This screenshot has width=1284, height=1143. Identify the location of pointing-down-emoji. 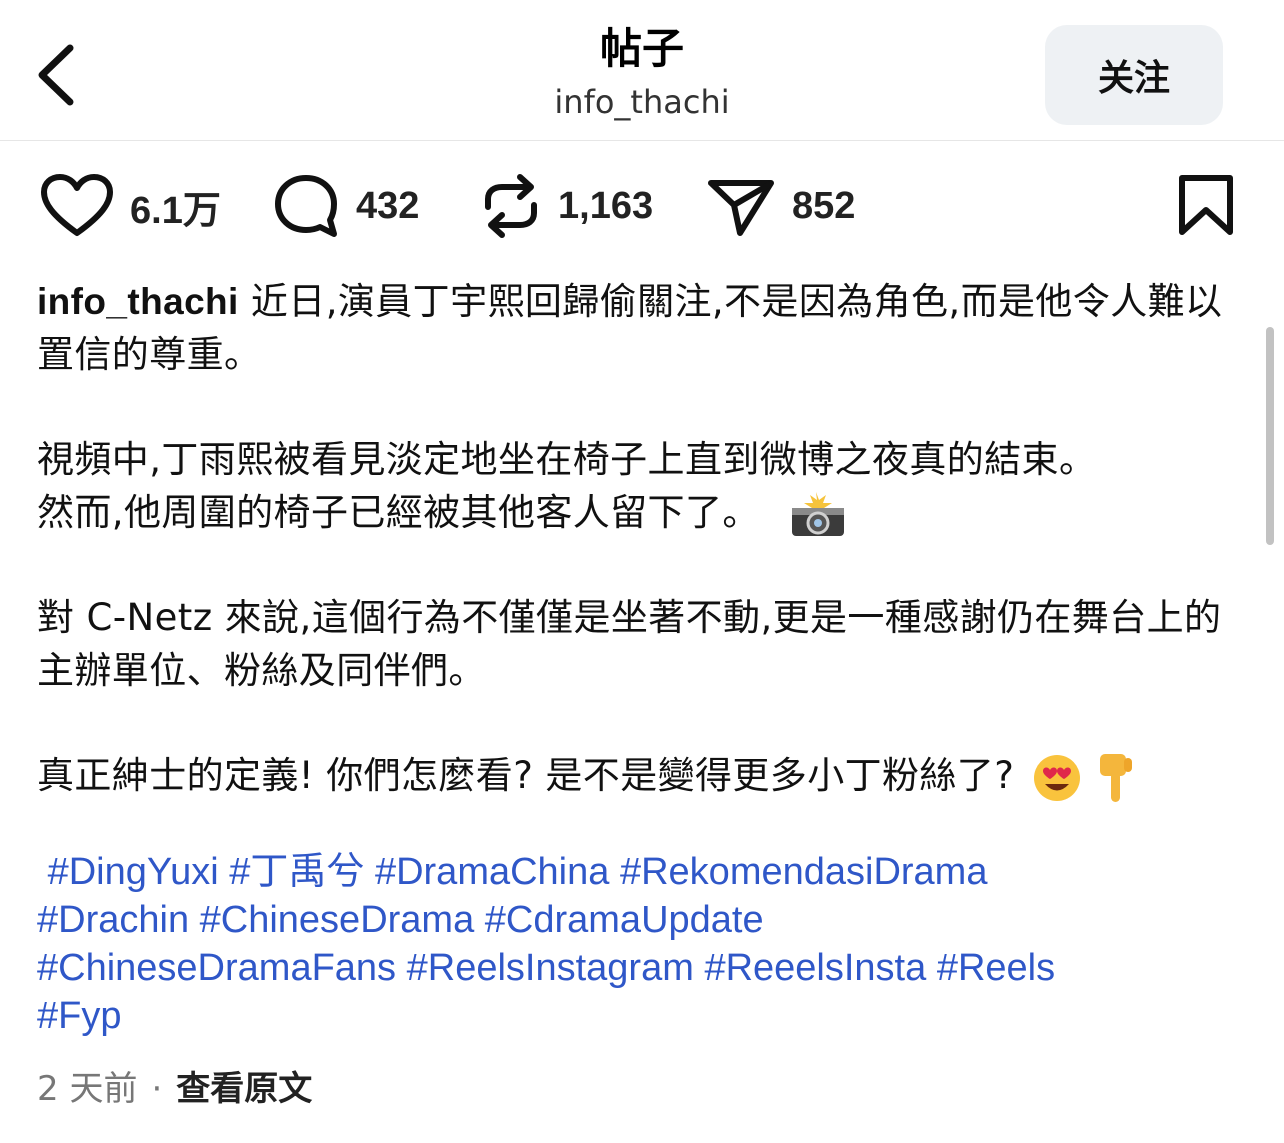
(1116, 777).